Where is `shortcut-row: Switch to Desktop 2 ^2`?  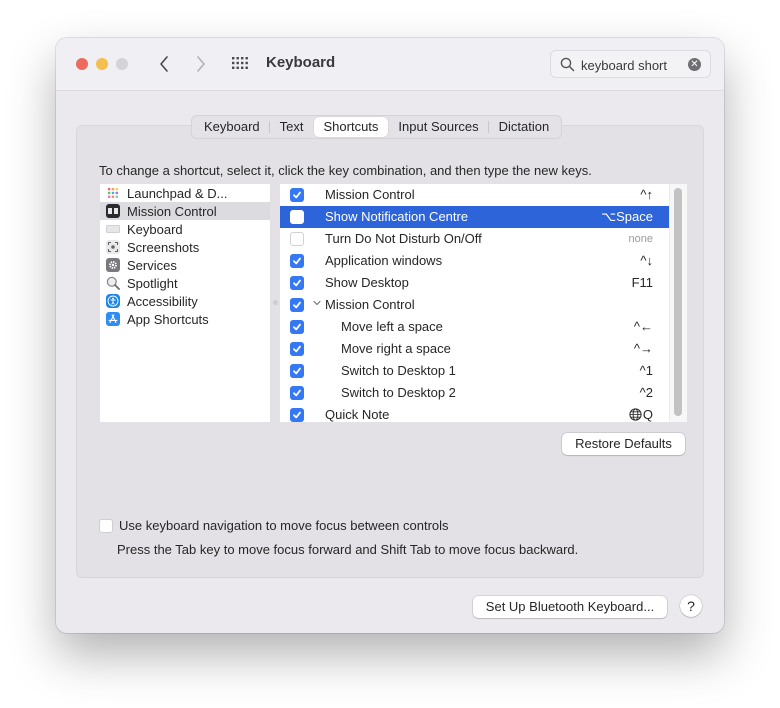 shortcut-row: Switch to Desktop 2 ^2 is located at coordinates (483, 393).